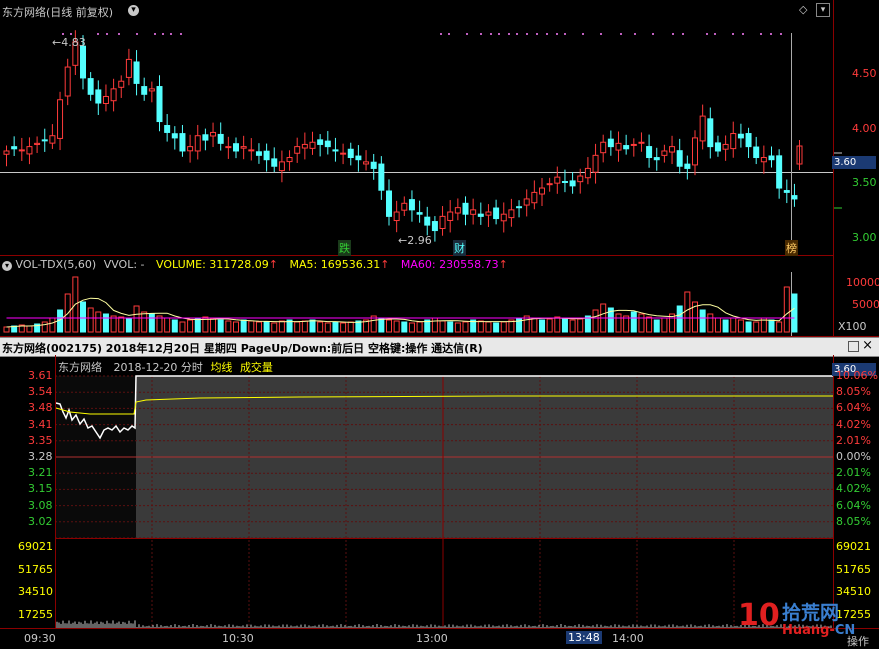 The width and height of the screenshot is (879, 649). I want to click on left-volume-axis-label: 17255, so click(35, 614).